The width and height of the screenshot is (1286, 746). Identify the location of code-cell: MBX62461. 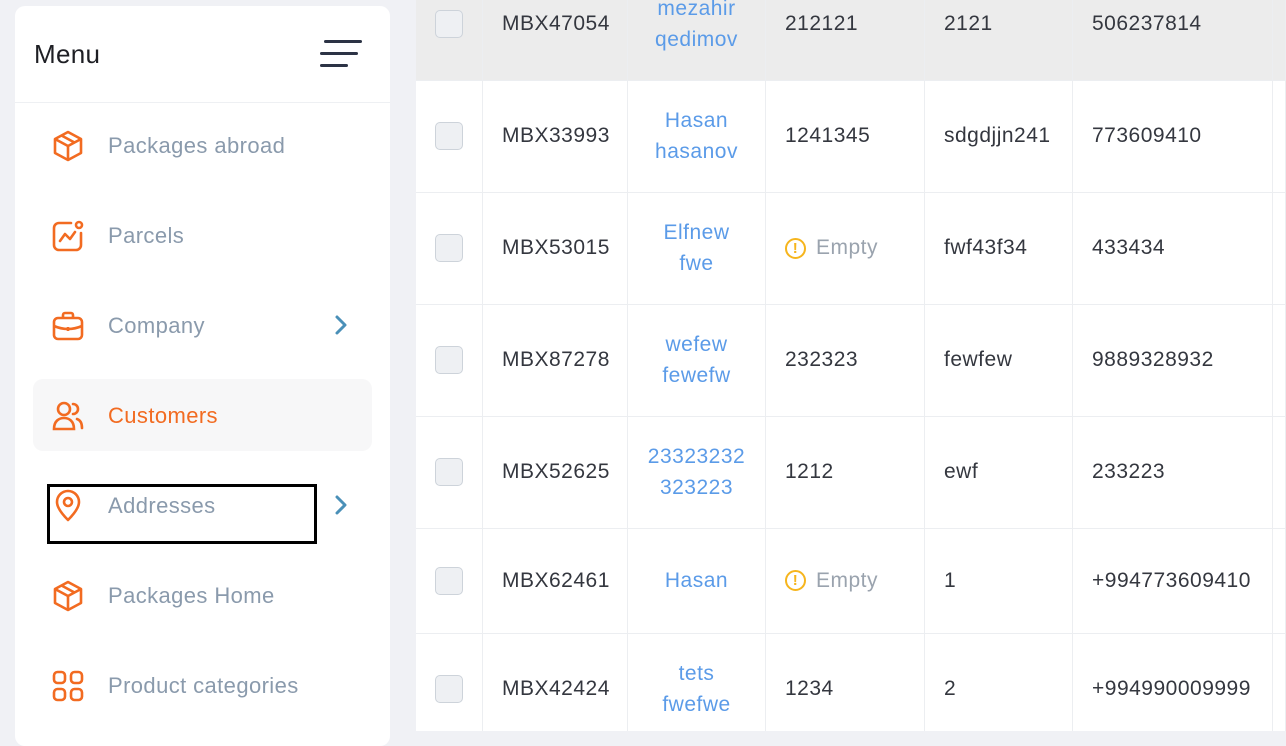
(555, 580).